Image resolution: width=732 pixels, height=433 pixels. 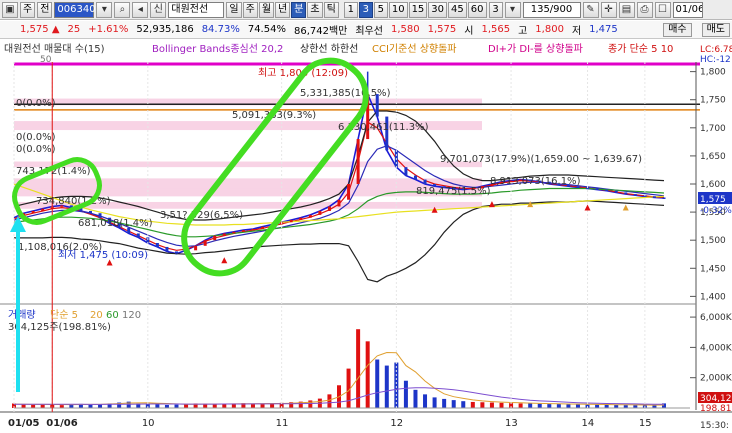 I want to click on market-select: 전, so click(x=45, y=9).